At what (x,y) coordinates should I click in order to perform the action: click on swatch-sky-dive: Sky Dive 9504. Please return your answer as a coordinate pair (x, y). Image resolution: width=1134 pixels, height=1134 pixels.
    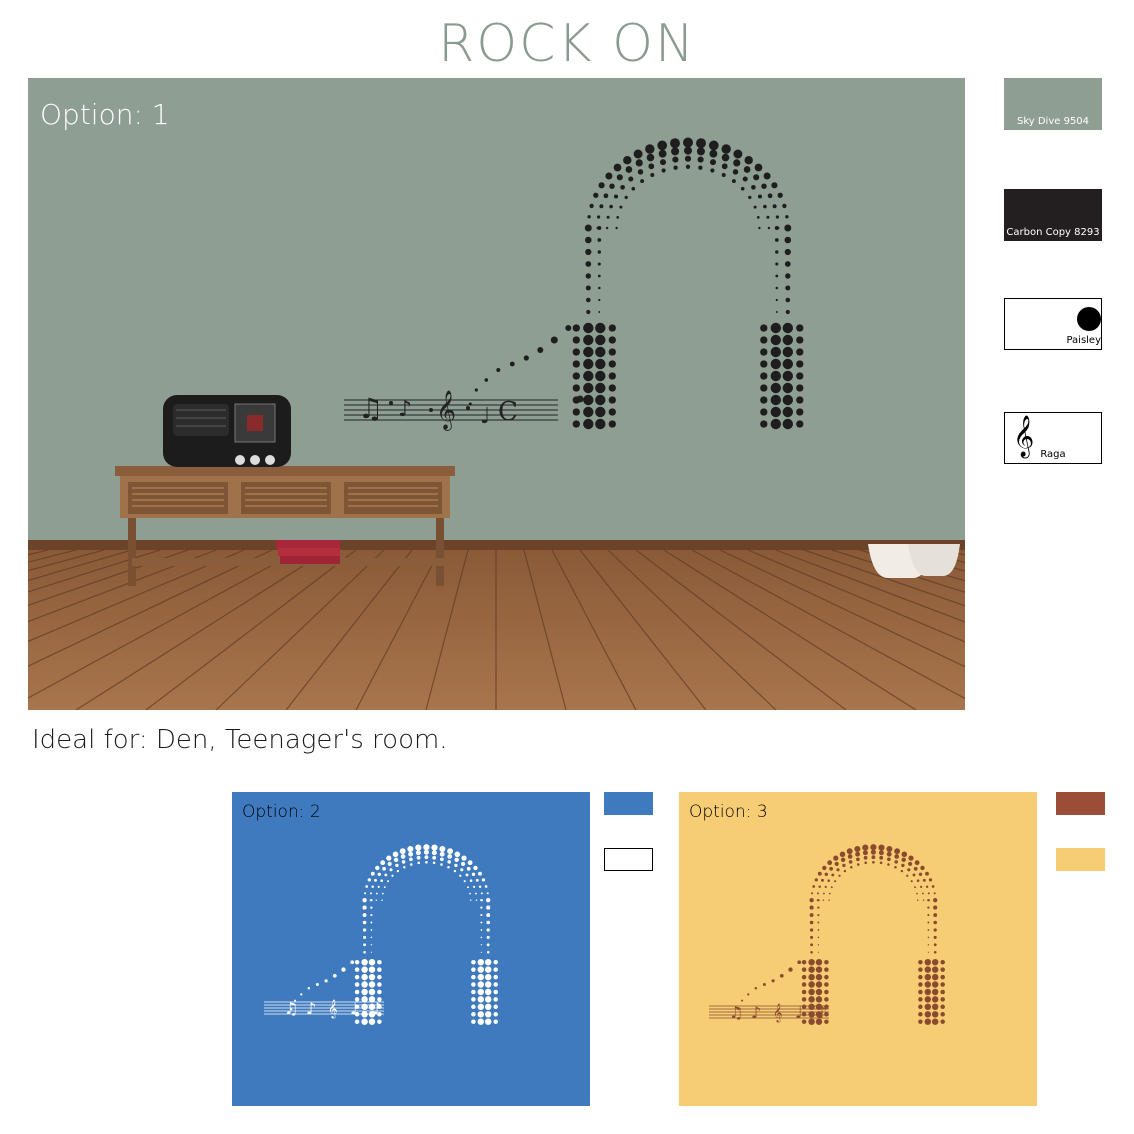
    Looking at the image, I should click on (1053, 104).